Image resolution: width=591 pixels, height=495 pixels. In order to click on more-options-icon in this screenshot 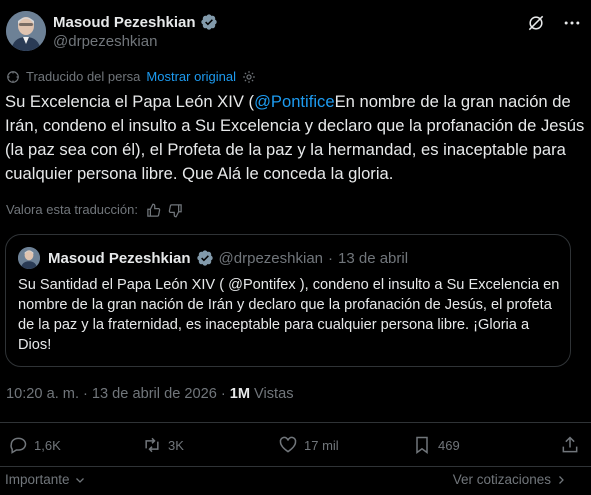, I will do `click(572, 23)`.